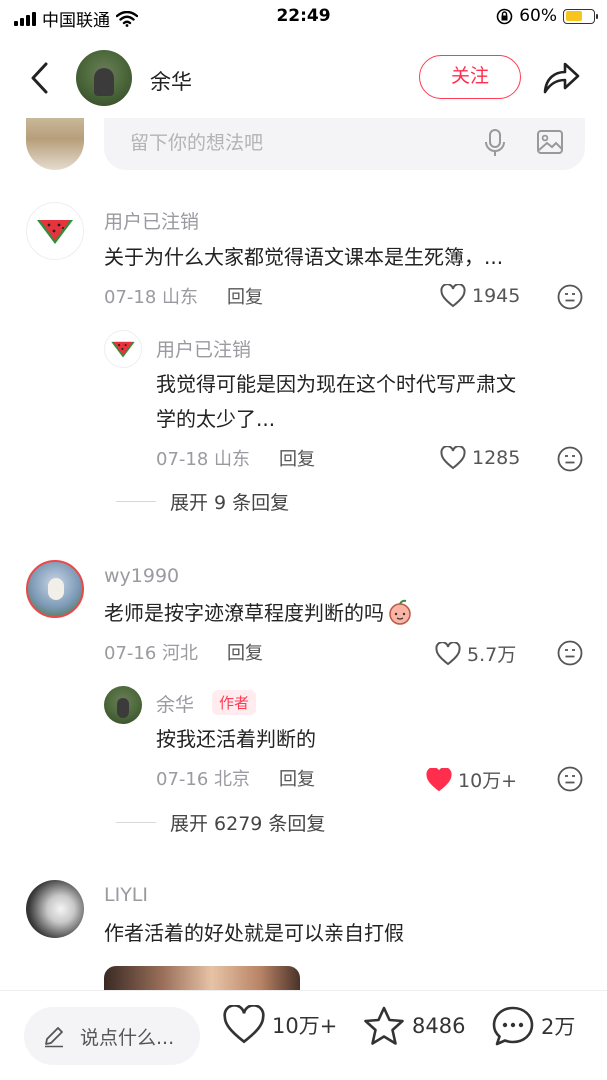 Image resolution: width=607 pixels, height=1080 pixels. I want to click on author-avatar, so click(104, 78).